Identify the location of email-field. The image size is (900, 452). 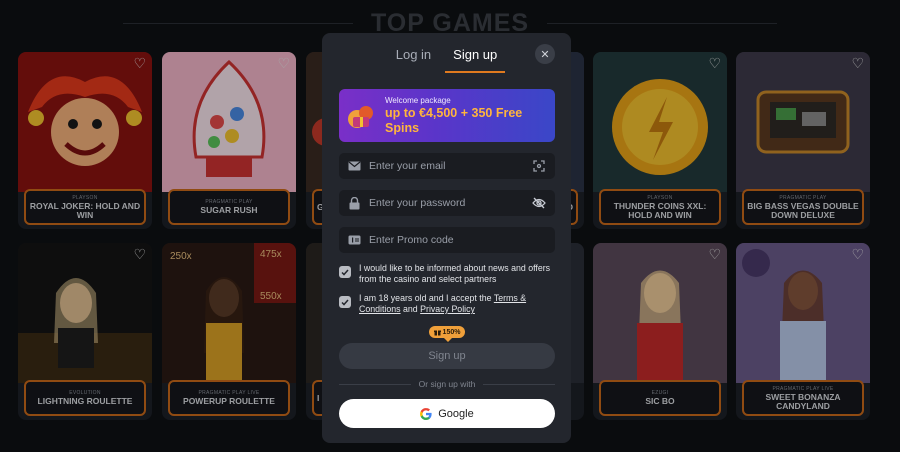
(447, 166).